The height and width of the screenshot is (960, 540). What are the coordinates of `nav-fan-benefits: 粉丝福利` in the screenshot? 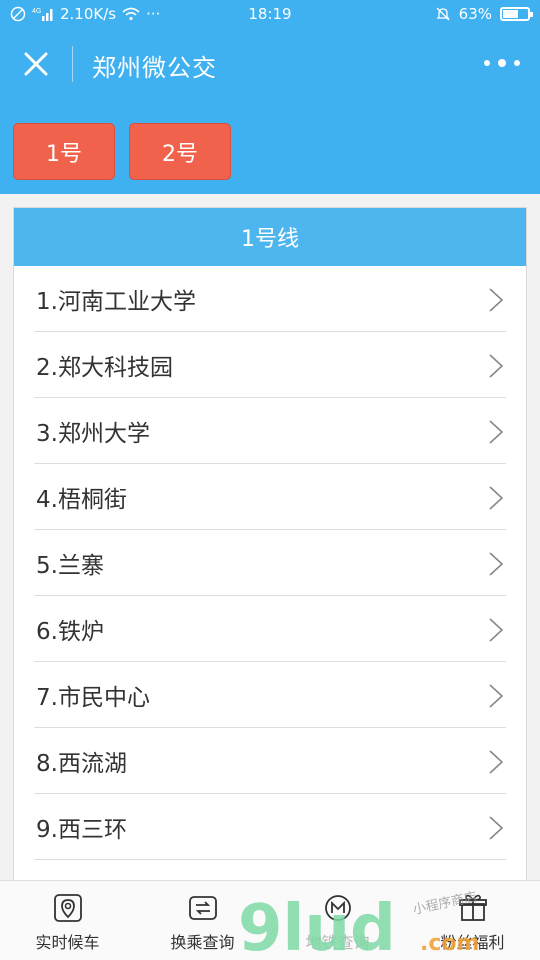 It's located at (472, 920).